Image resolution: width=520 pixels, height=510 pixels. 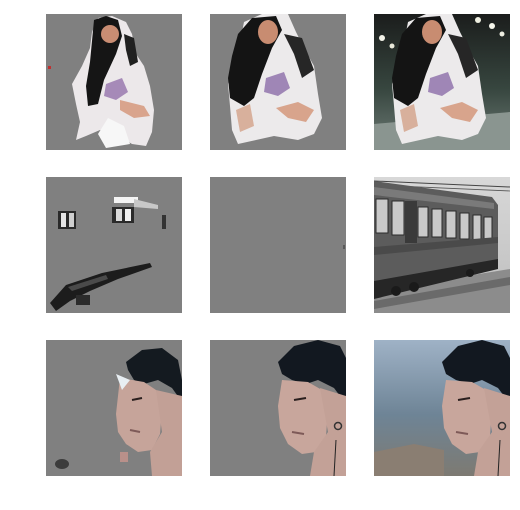 I want to click on portrait-partial-mask-image, so click(x=114, y=408).